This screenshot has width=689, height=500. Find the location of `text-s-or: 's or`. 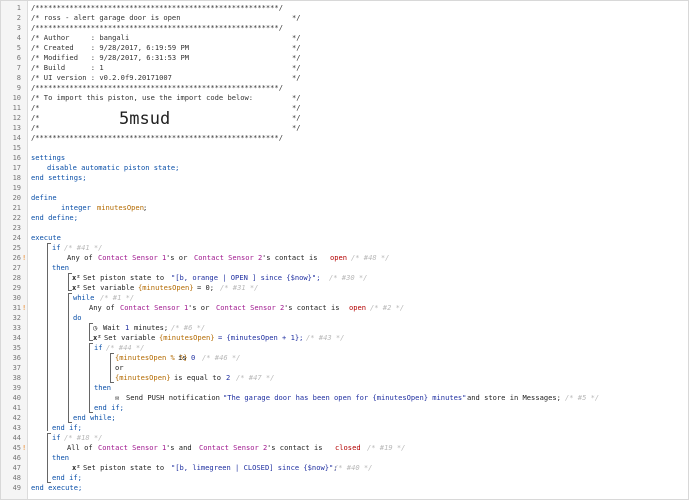

text-s-or: 's or is located at coordinates (177, 257).